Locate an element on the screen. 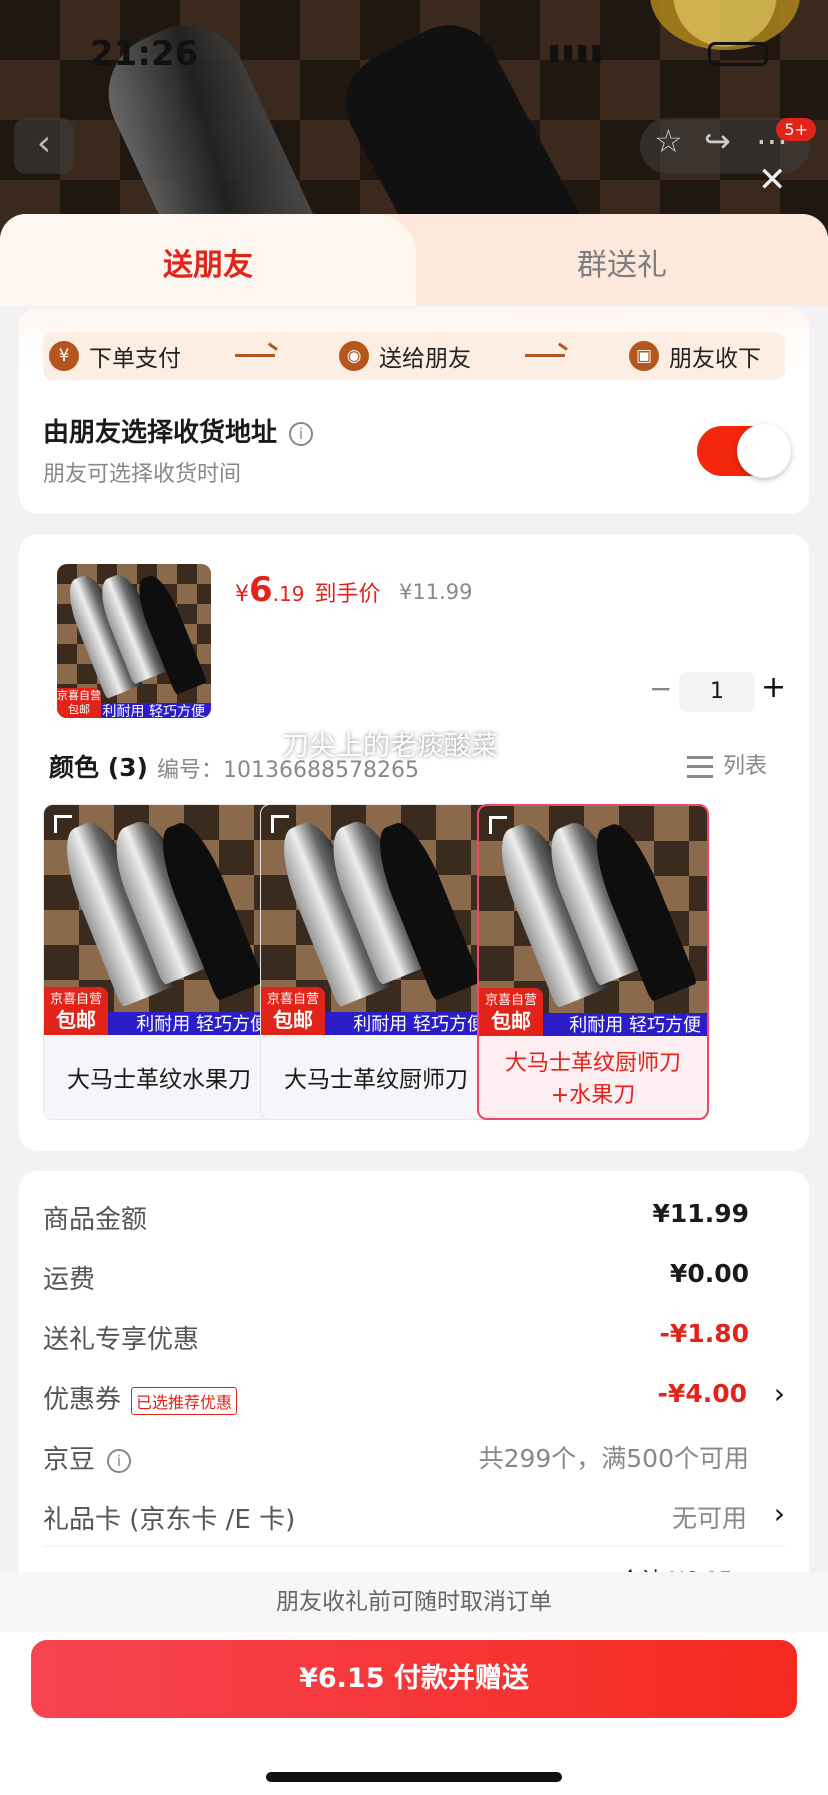  star-icon: ☆ is located at coordinates (668, 141).